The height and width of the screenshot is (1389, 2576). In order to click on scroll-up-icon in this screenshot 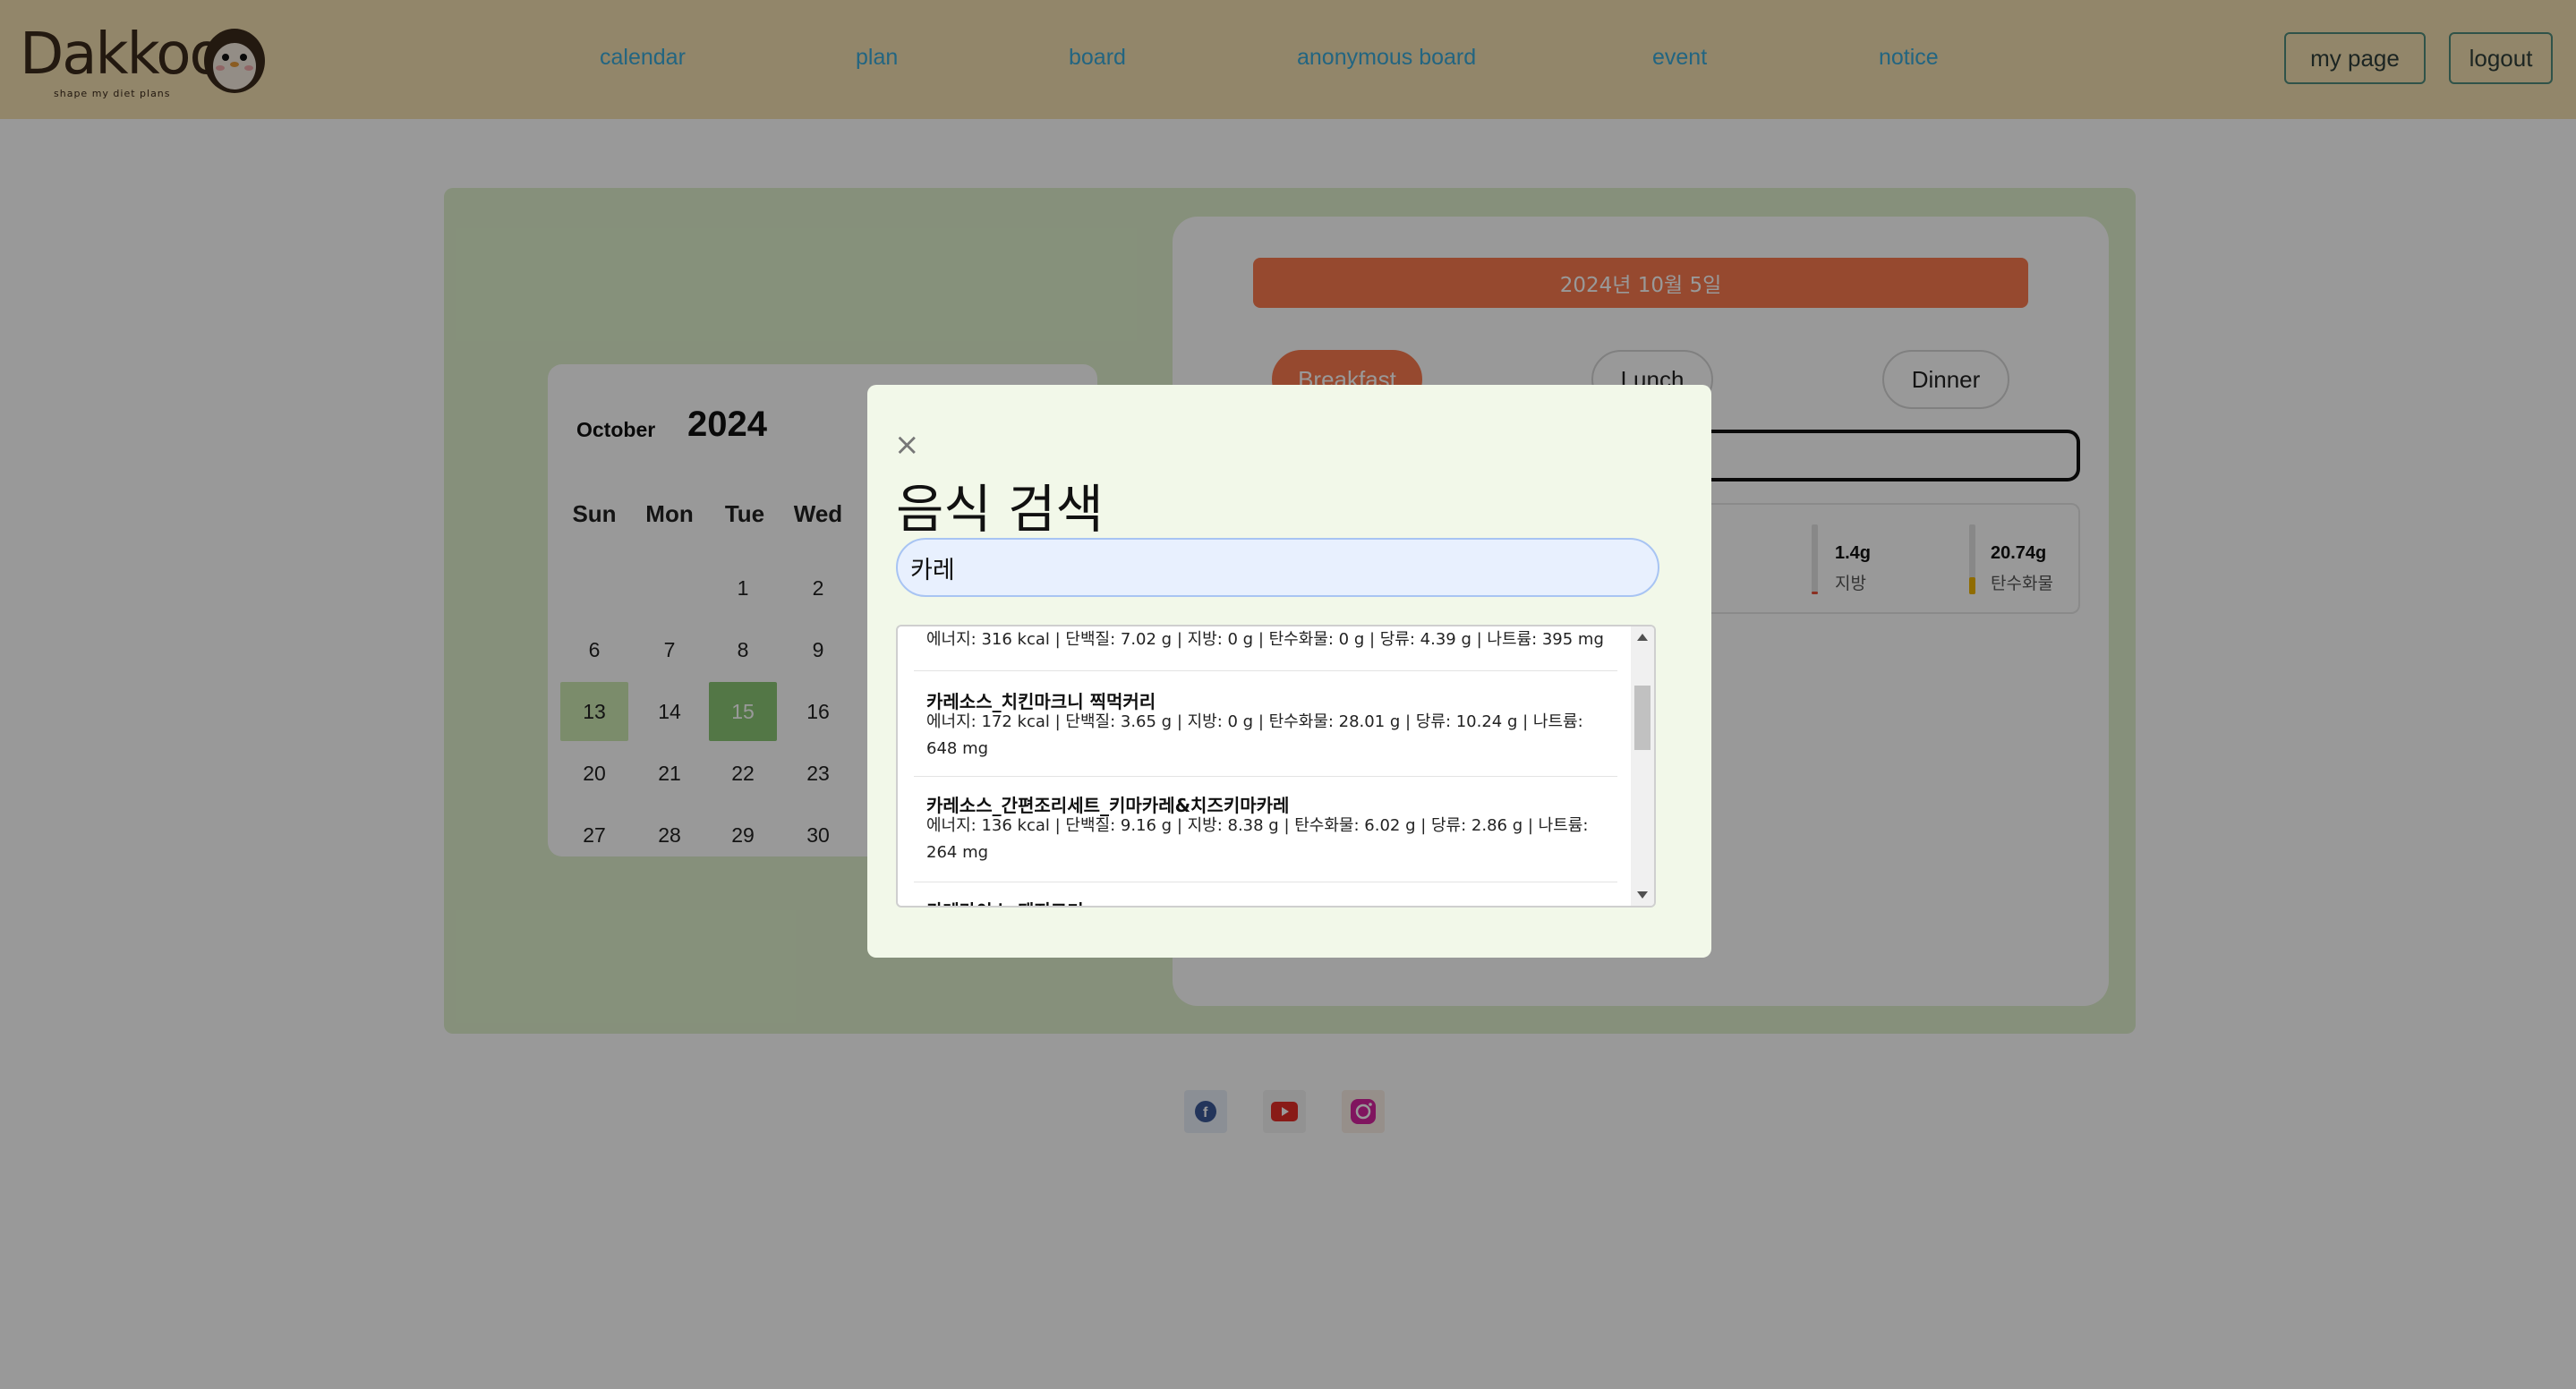, I will do `click(1642, 637)`.